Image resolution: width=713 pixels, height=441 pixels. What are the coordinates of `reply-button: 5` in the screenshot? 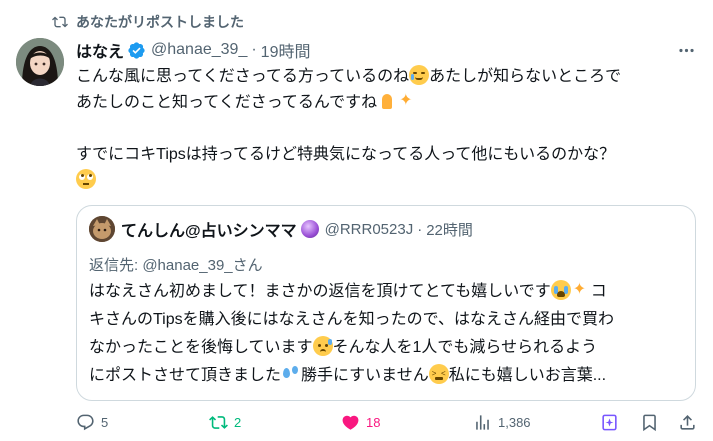 It's located at (92, 422).